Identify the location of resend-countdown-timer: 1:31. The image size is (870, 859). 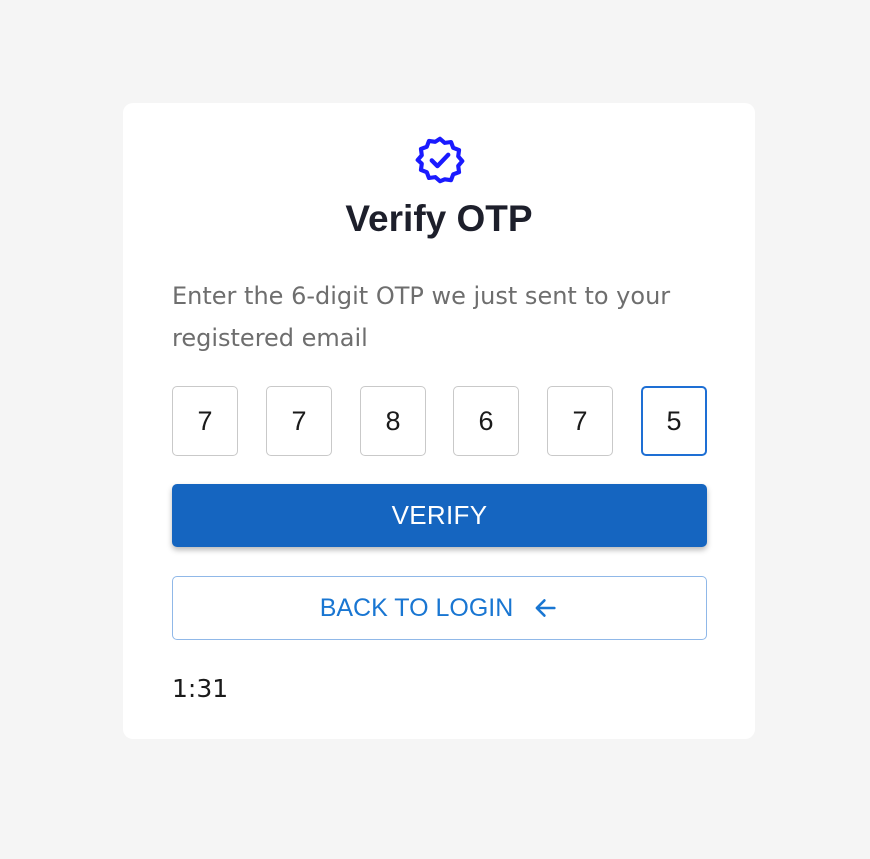
(200, 688).